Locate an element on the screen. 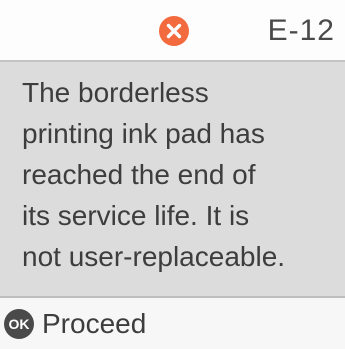 Image resolution: width=345 pixels, height=349 pixels. proceed-button: OK Proceed is located at coordinates (75, 324).